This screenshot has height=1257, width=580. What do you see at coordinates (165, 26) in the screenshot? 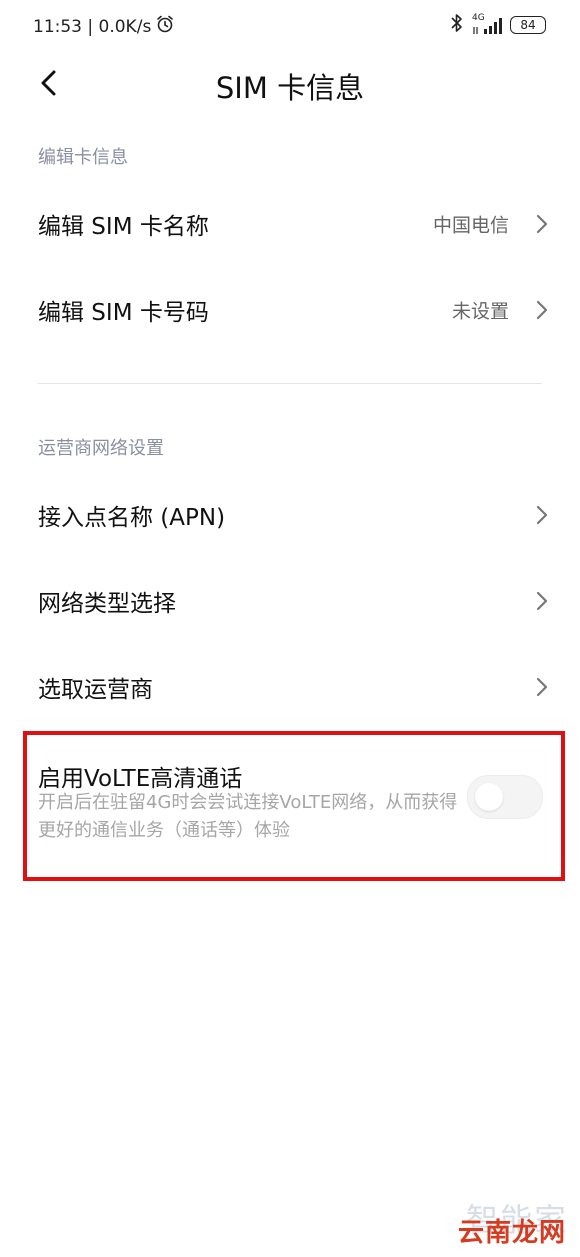
I see `alarm-icon` at bounding box center [165, 26].